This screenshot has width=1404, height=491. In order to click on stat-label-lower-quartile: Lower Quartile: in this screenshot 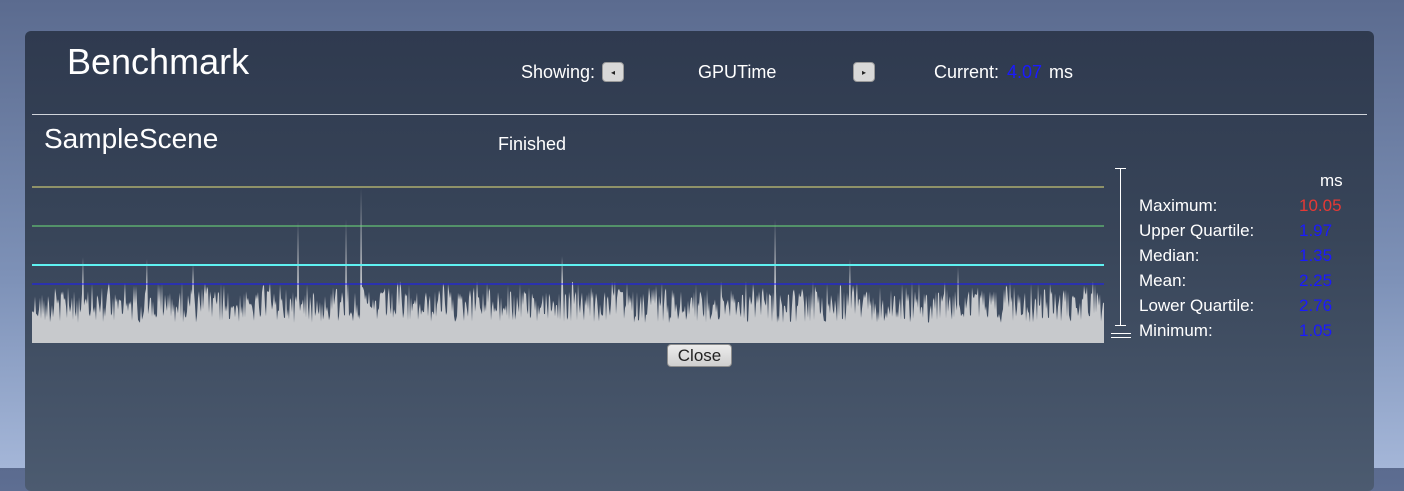, I will do `click(1197, 305)`.